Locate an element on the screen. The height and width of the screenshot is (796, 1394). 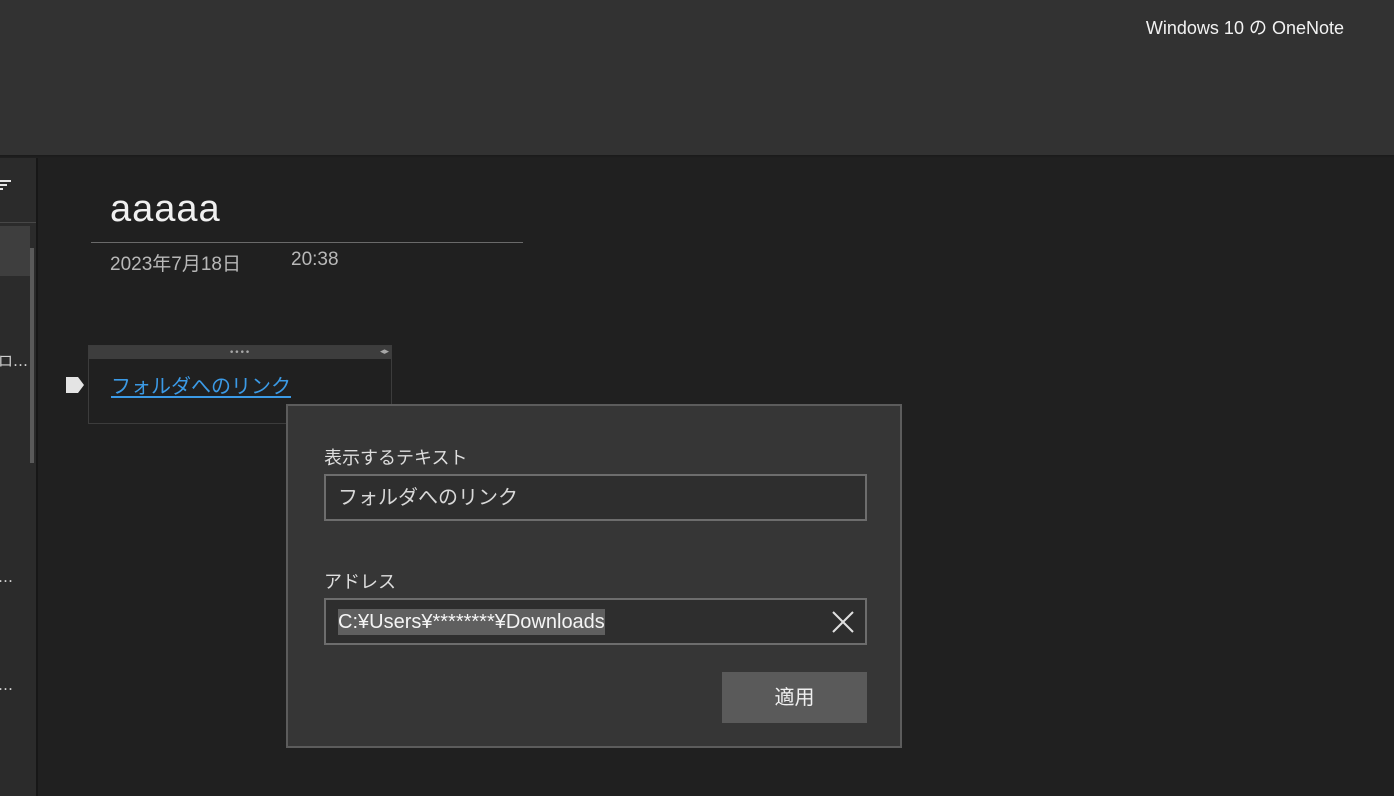
drag-grip-icon: •••• is located at coordinates (239, 353).